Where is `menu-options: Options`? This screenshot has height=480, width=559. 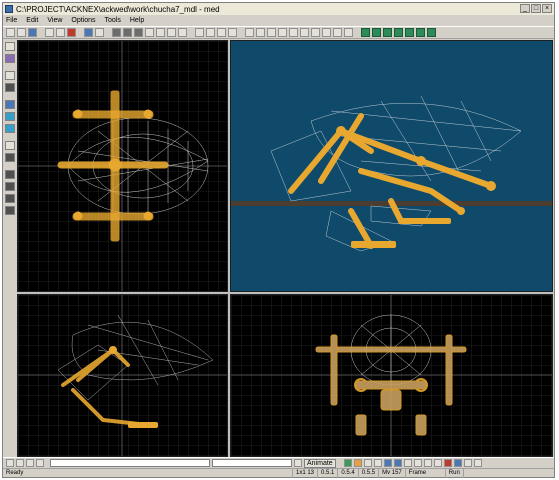 menu-options: Options is located at coordinates (83, 20).